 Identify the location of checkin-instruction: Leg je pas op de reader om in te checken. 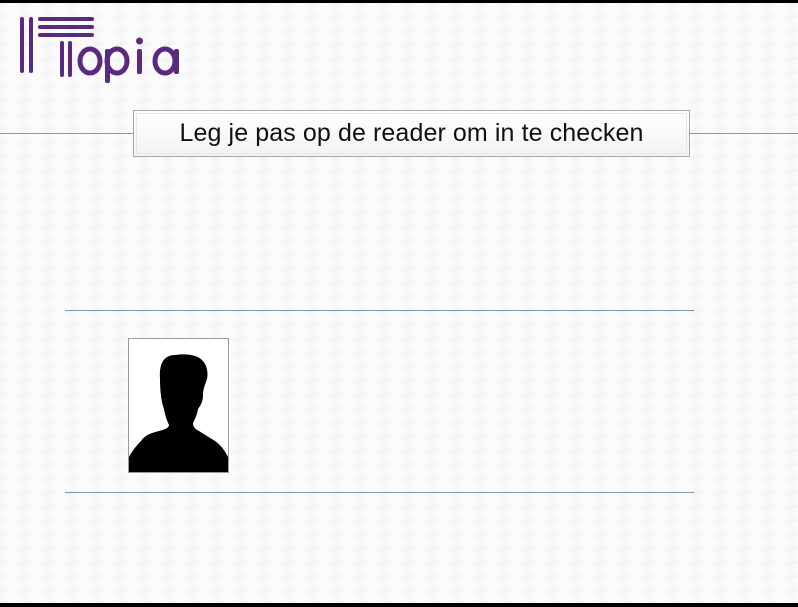
(411, 133).